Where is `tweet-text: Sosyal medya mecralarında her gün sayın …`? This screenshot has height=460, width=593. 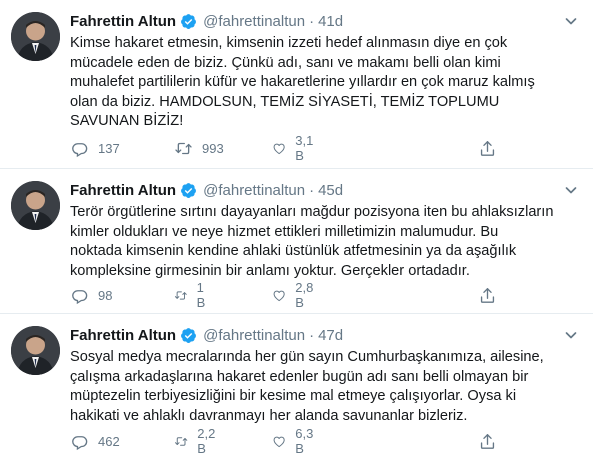
tweet-text: Sosyal medya mecralarında her gün sayın … is located at coordinates (307, 386).